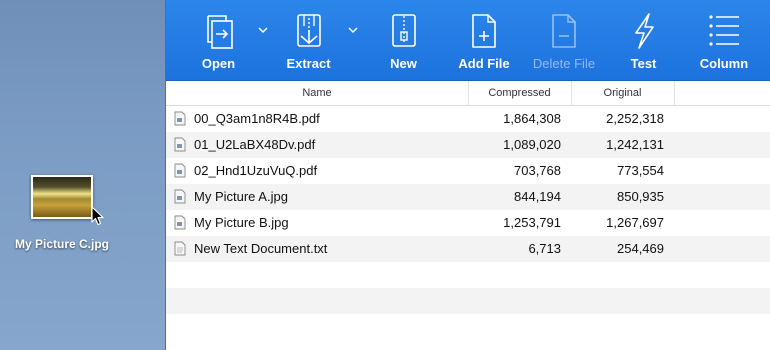  I want to click on file-name: My Picture B.jpg, so click(241, 222).